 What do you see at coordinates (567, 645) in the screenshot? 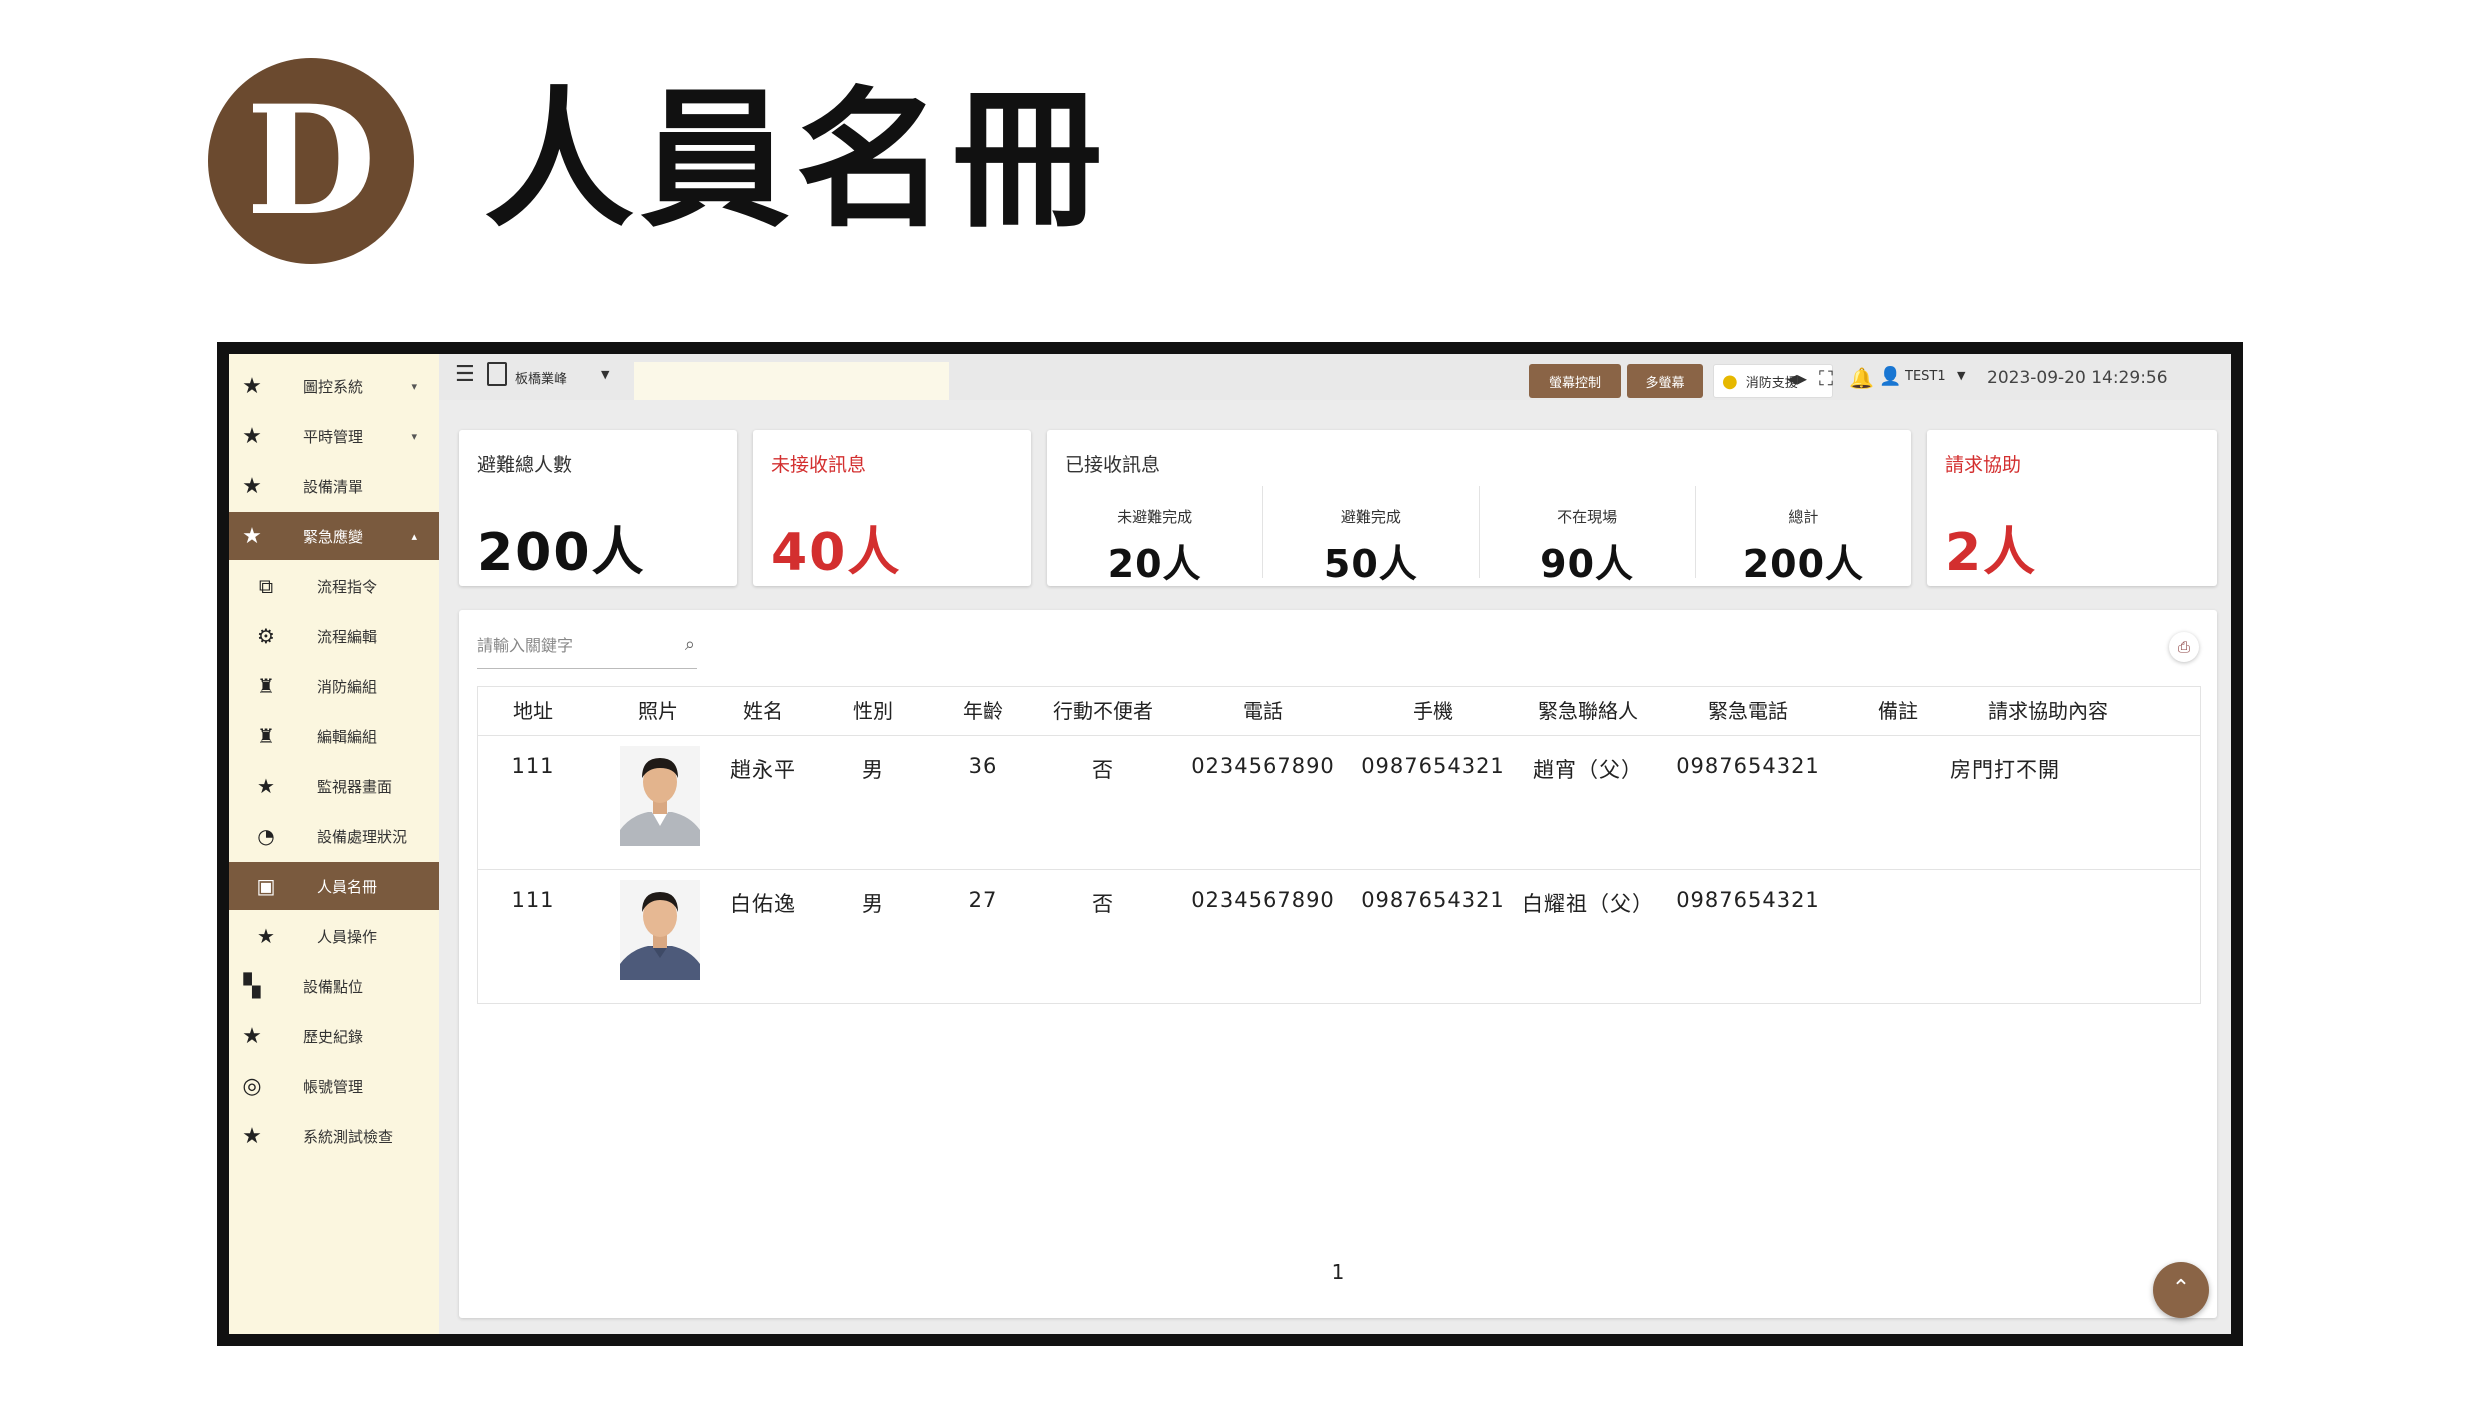
I see `search-input` at bounding box center [567, 645].